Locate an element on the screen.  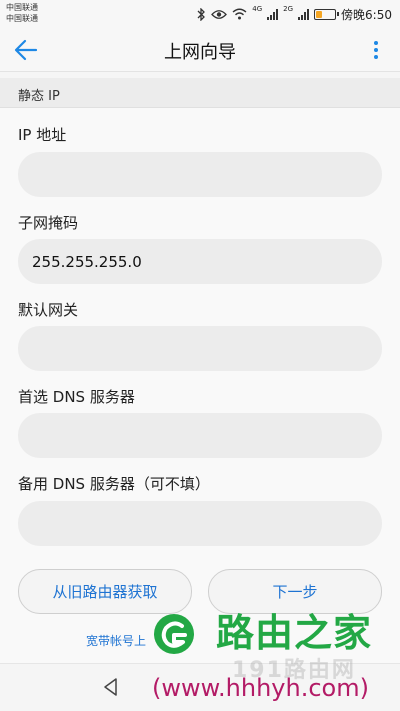
secondary-dns-input is located at coordinates (200, 523).